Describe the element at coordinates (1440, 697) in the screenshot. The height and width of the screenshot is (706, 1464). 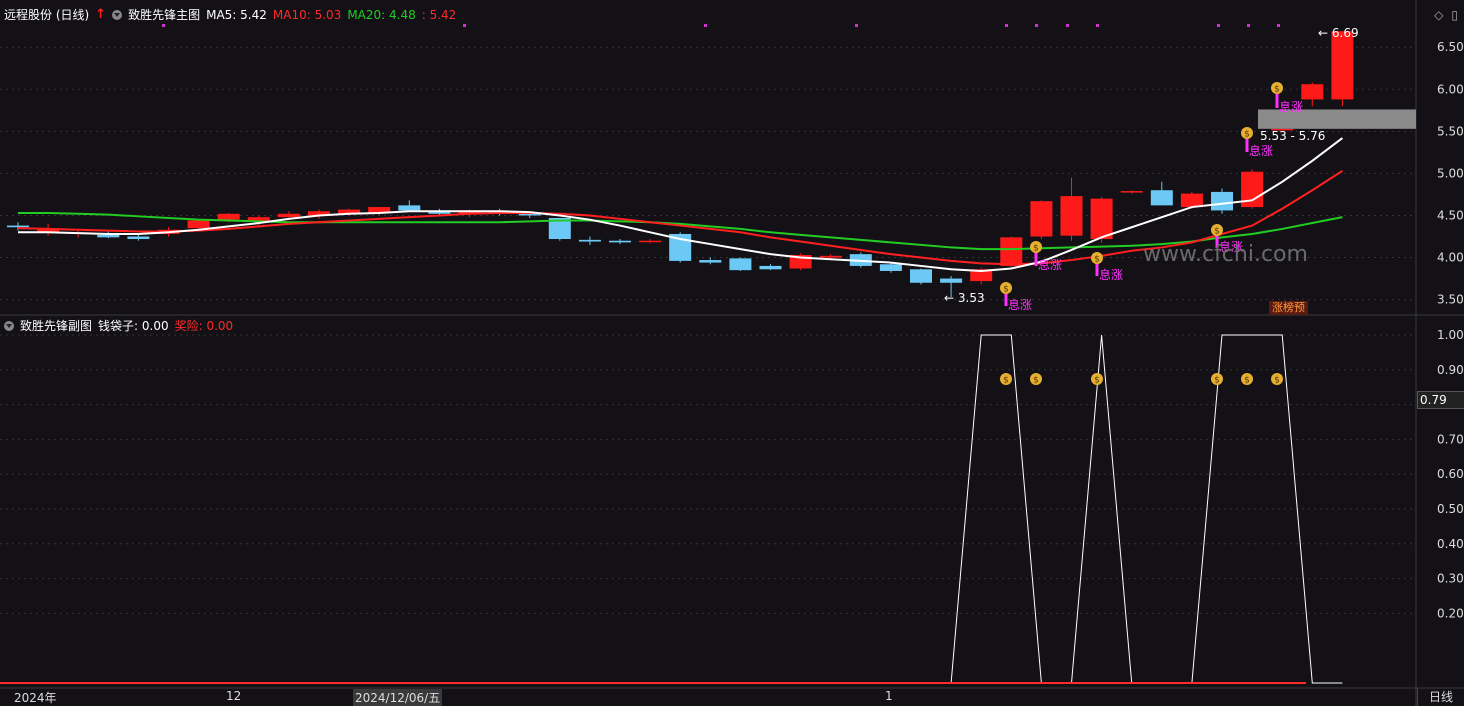
I see `period-button: 日线` at that location.